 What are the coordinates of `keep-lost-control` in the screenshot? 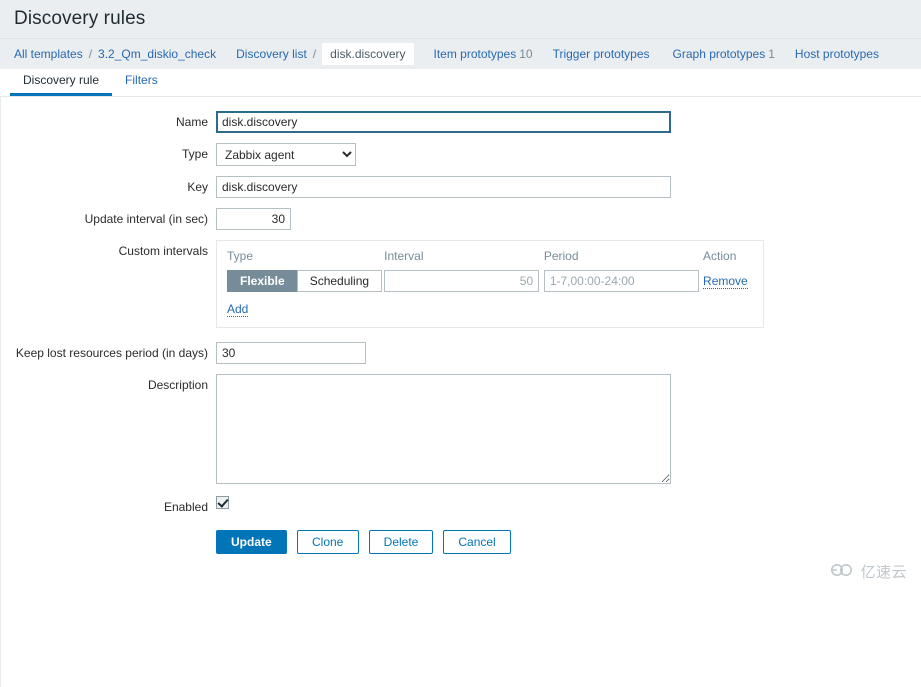 It's located at (291, 353).